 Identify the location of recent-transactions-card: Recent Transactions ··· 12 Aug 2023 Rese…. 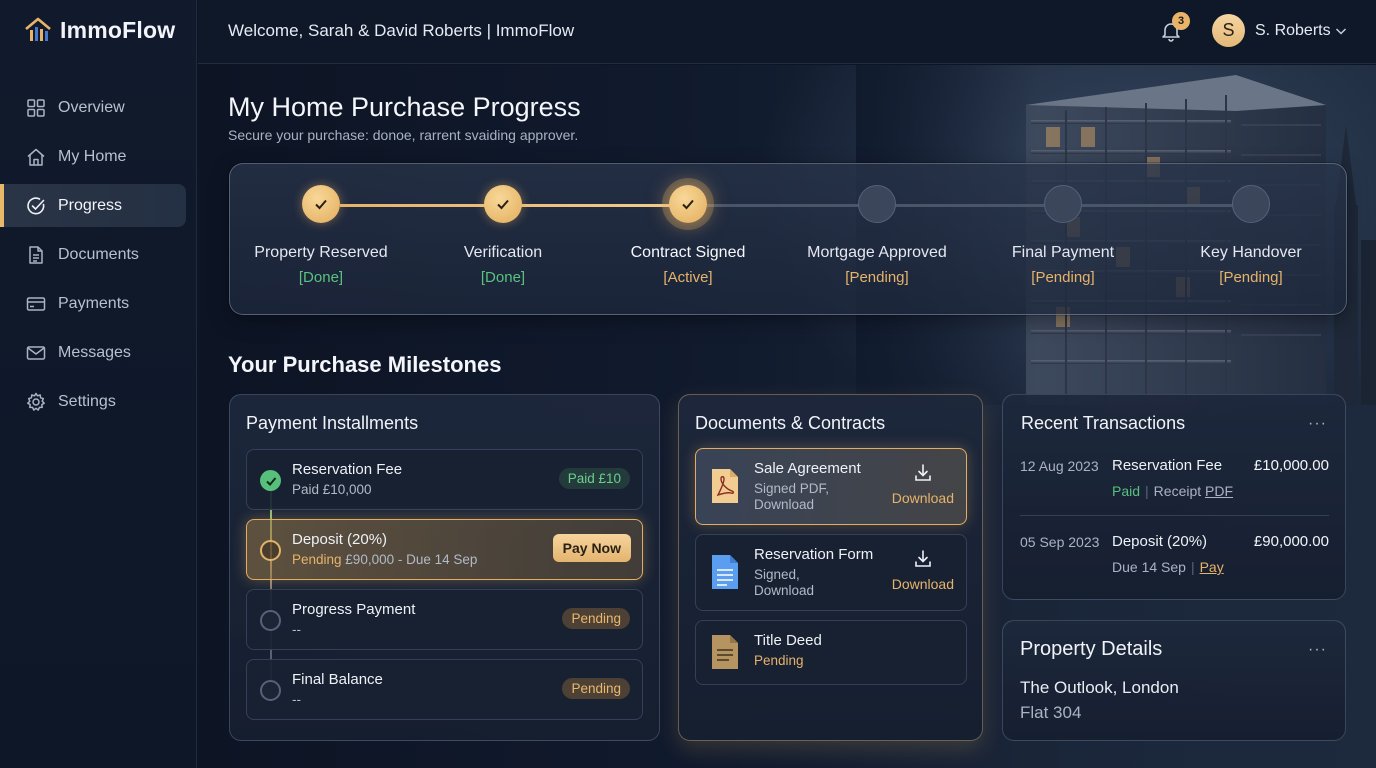
(1174, 497).